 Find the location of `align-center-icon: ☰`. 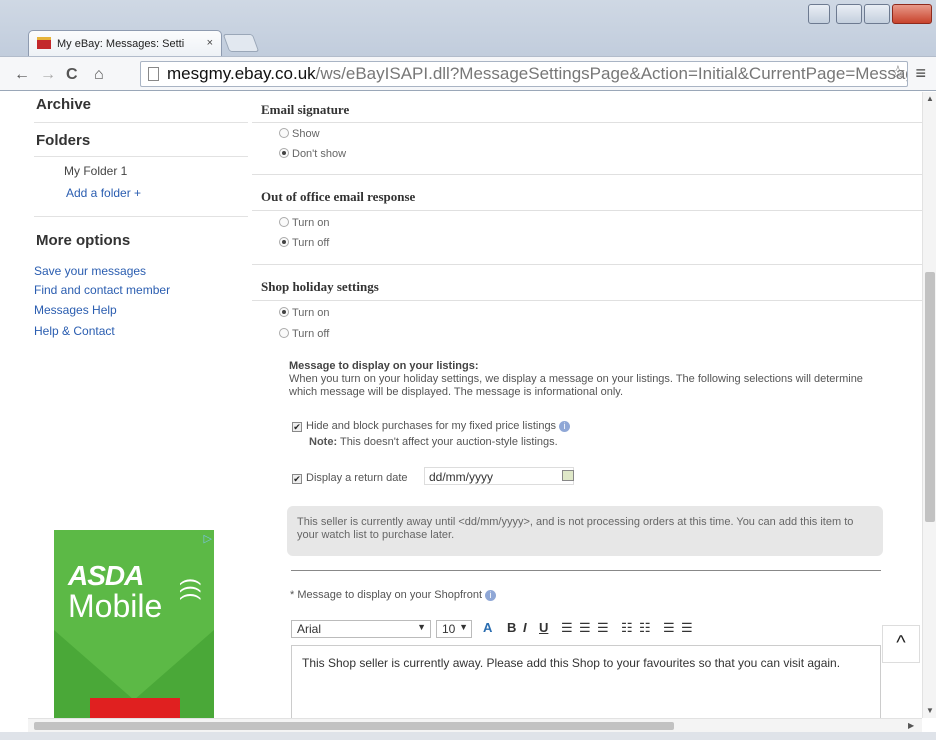

align-center-icon: ☰ is located at coordinates (585, 628).